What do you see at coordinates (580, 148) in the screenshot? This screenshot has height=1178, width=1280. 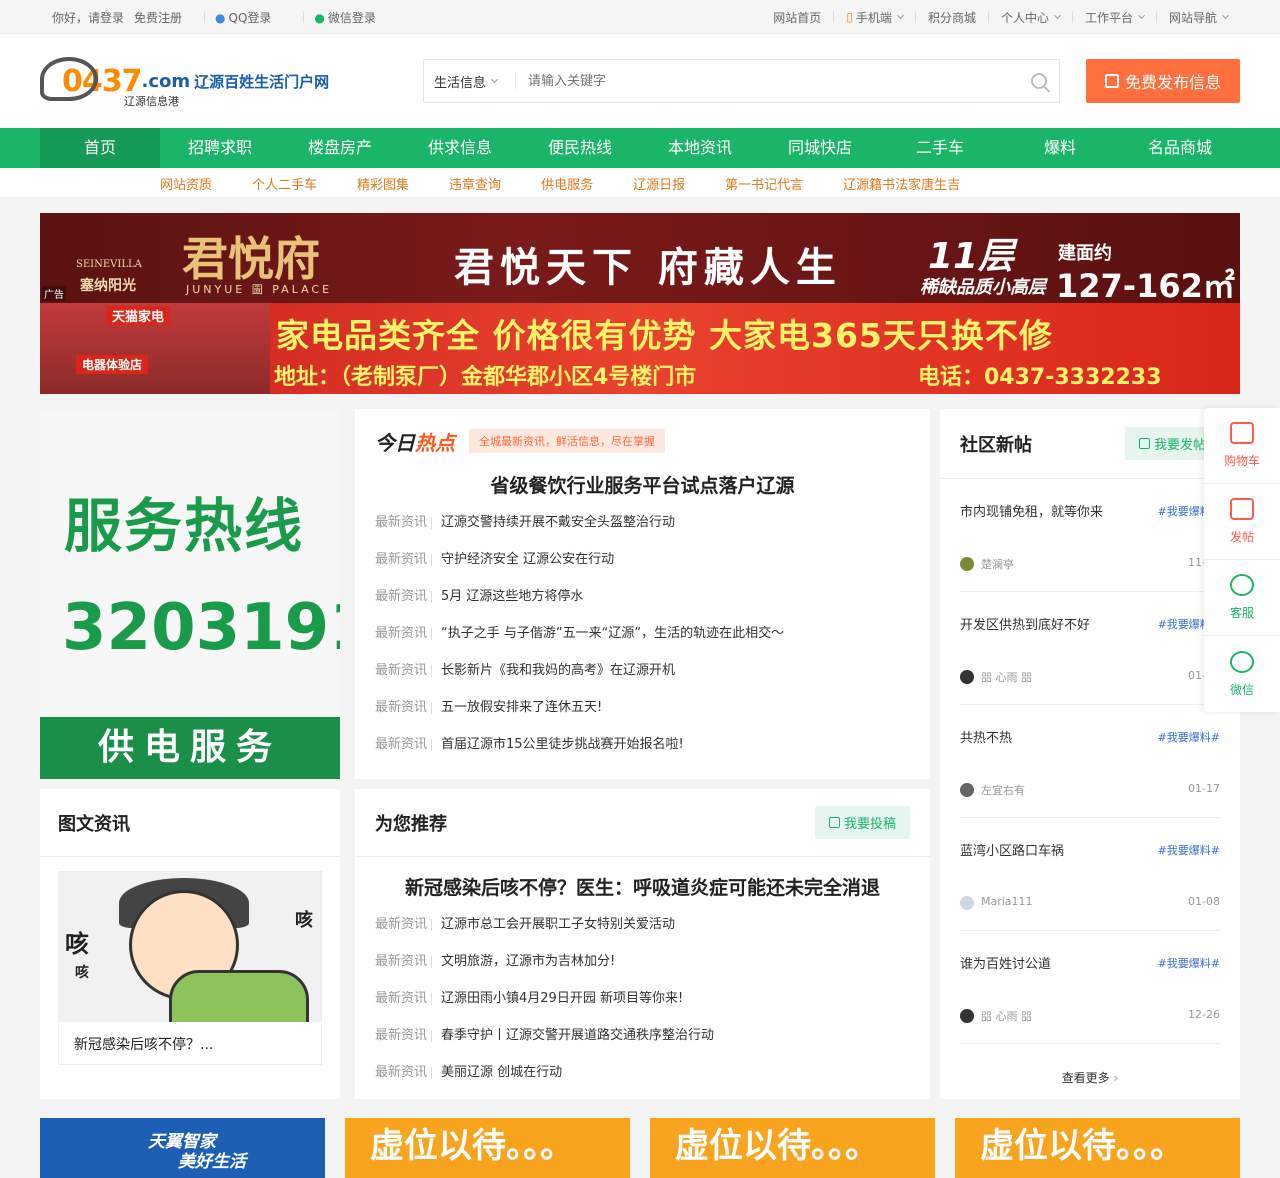 I see `nav-hotline: 便民热线` at bounding box center [580, 148].